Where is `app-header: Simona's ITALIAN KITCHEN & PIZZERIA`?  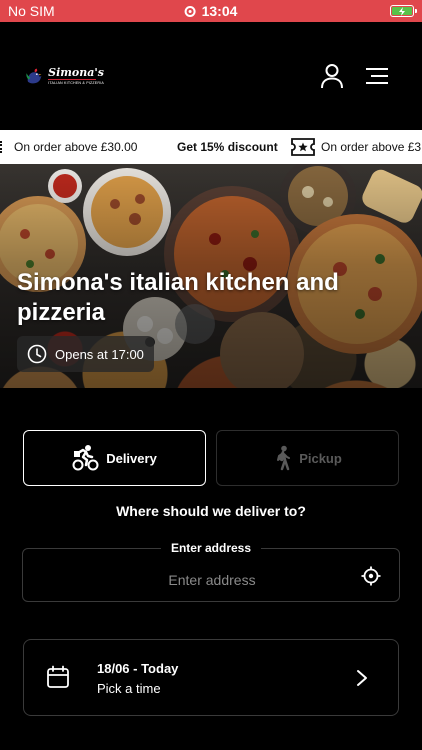 app-header: Simona's ITALIAN KITCHEN & PIZZERIA is located at coordinates (211, 76).